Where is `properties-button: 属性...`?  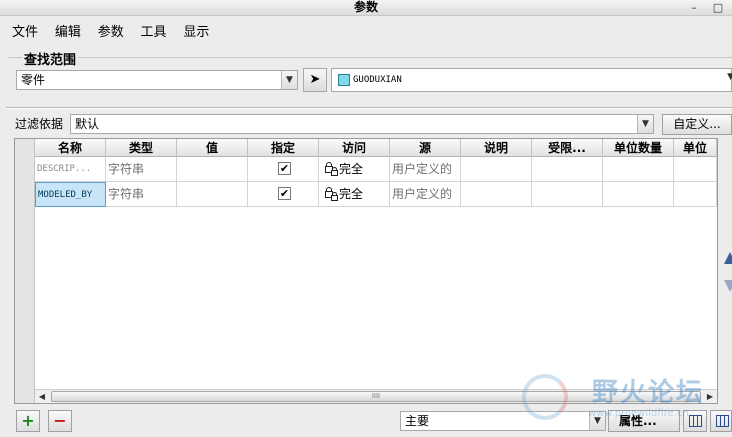
properties-button: 属性... is located at coordinates (644, 421).